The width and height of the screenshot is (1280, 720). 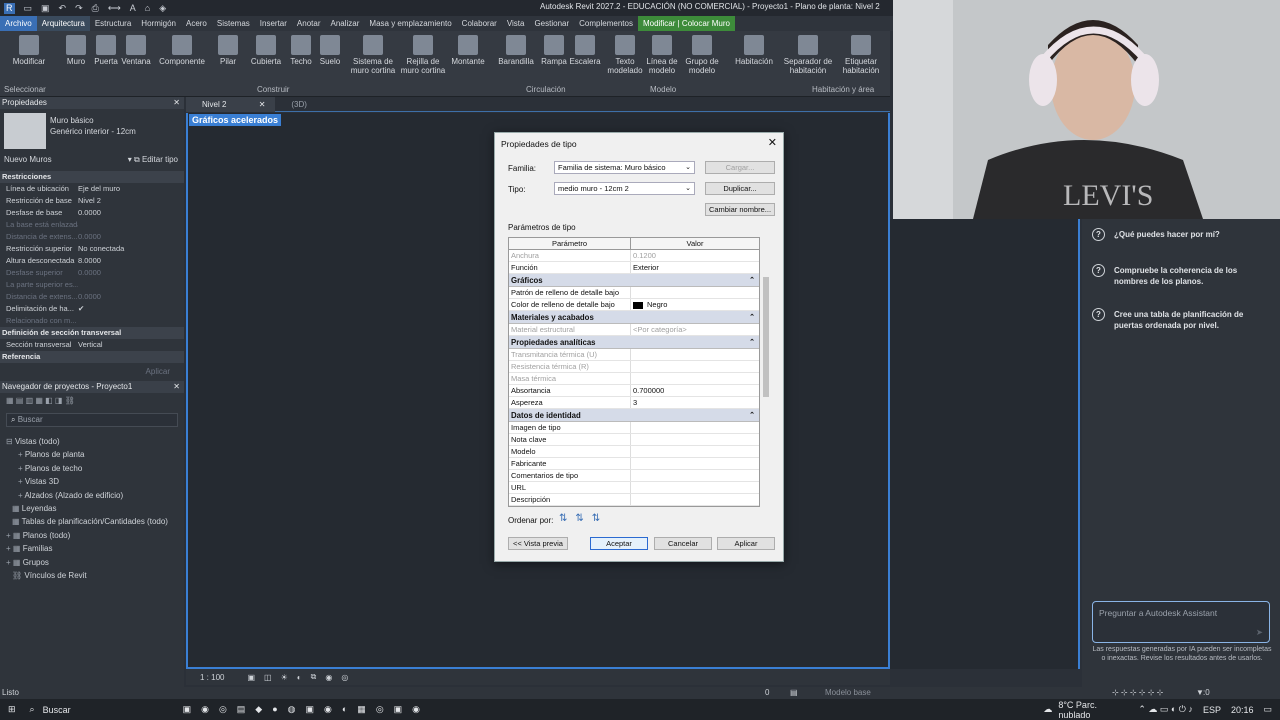 I want to click on send-icon: ➤, so click(x=1259, y=632).